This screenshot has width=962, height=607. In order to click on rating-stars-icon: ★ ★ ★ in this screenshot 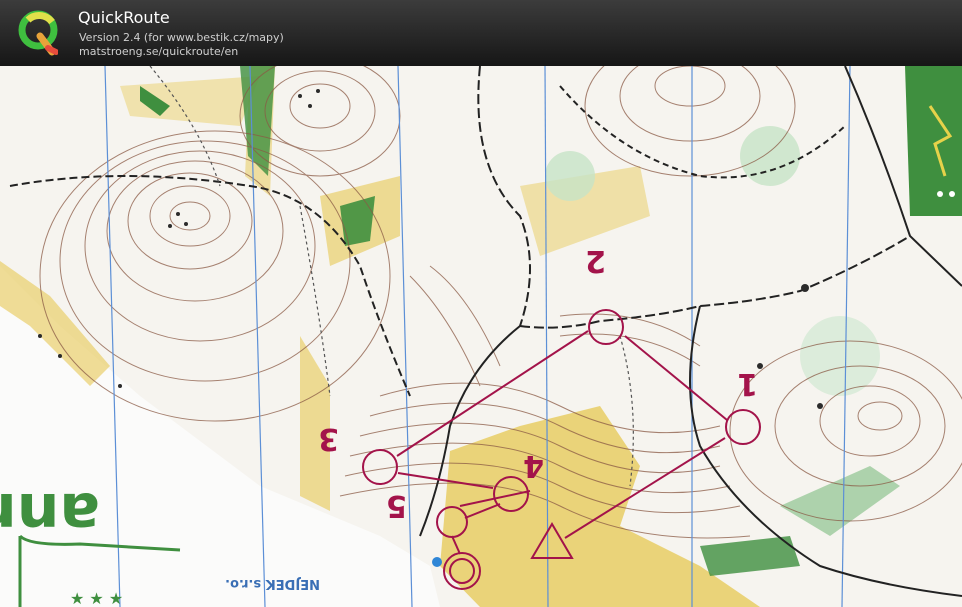, I will do `click(96, 598)`.